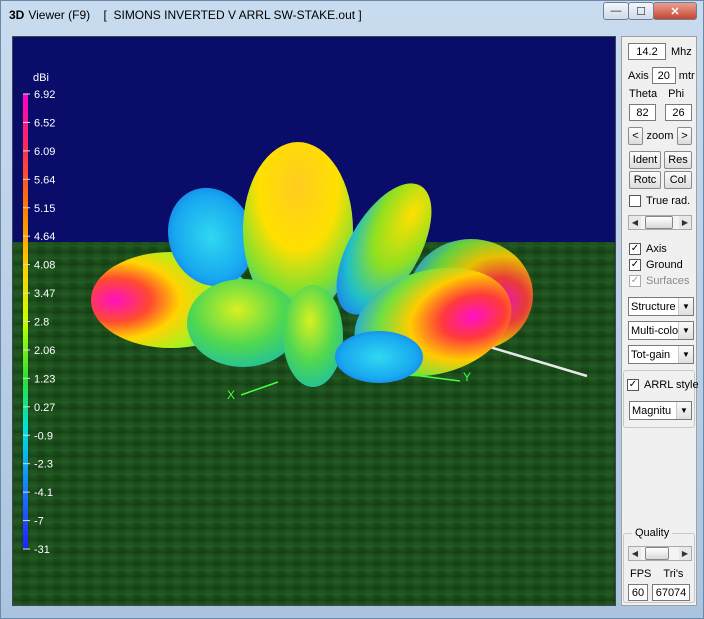  What do you see at coordinates (661, 306) in the screenshot?
I see `structure-select: Structure ▼` at bounding box center [661, 306].